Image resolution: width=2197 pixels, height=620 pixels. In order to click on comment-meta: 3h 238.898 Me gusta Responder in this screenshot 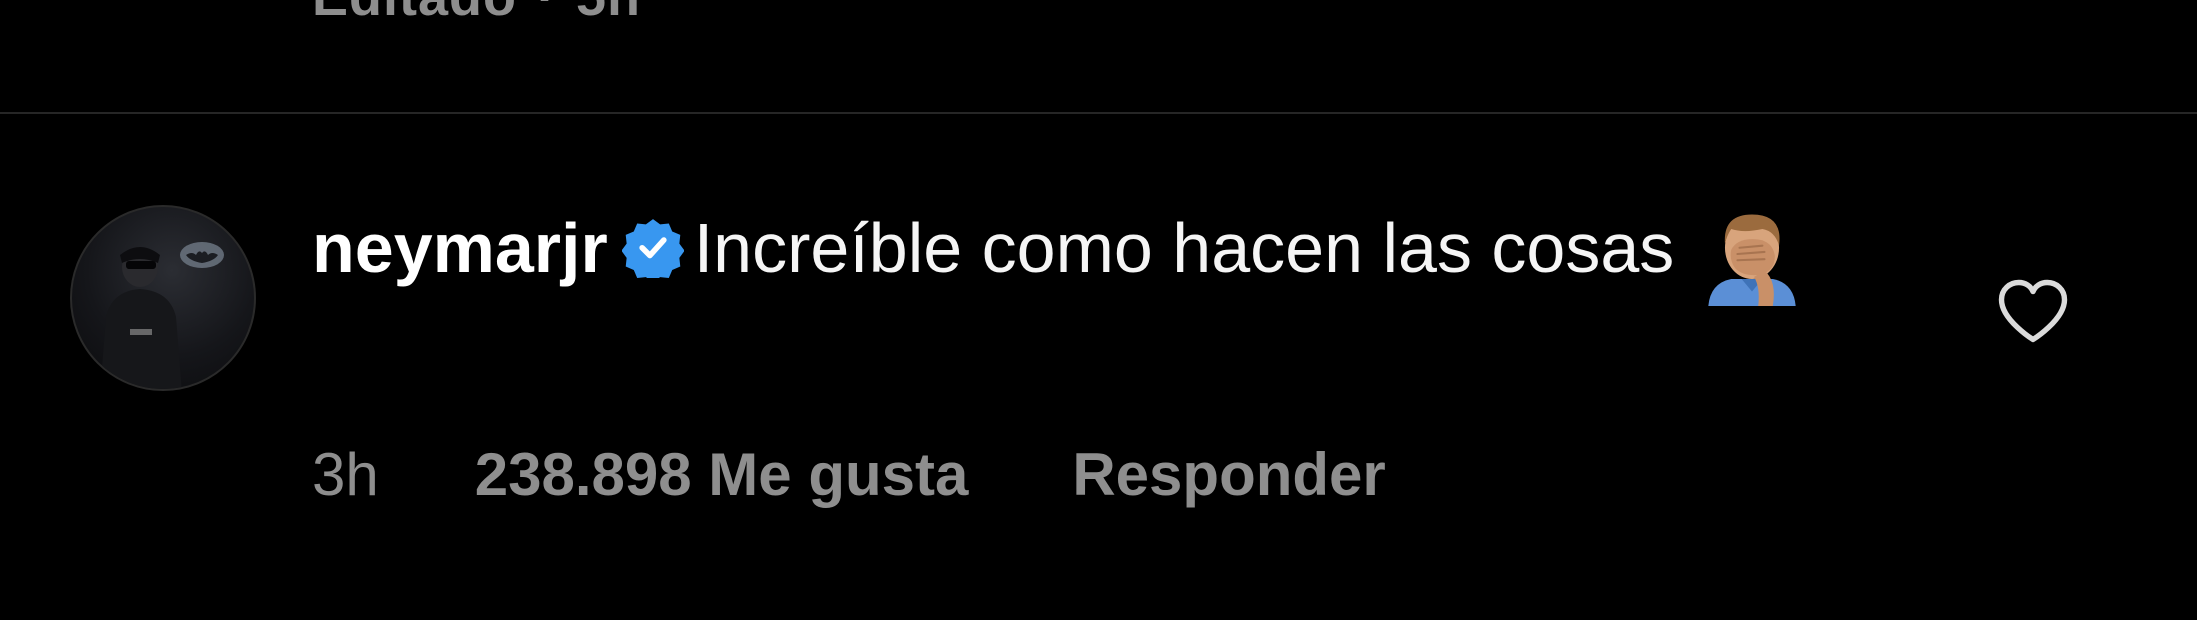, I will do `click(849, 474)`.